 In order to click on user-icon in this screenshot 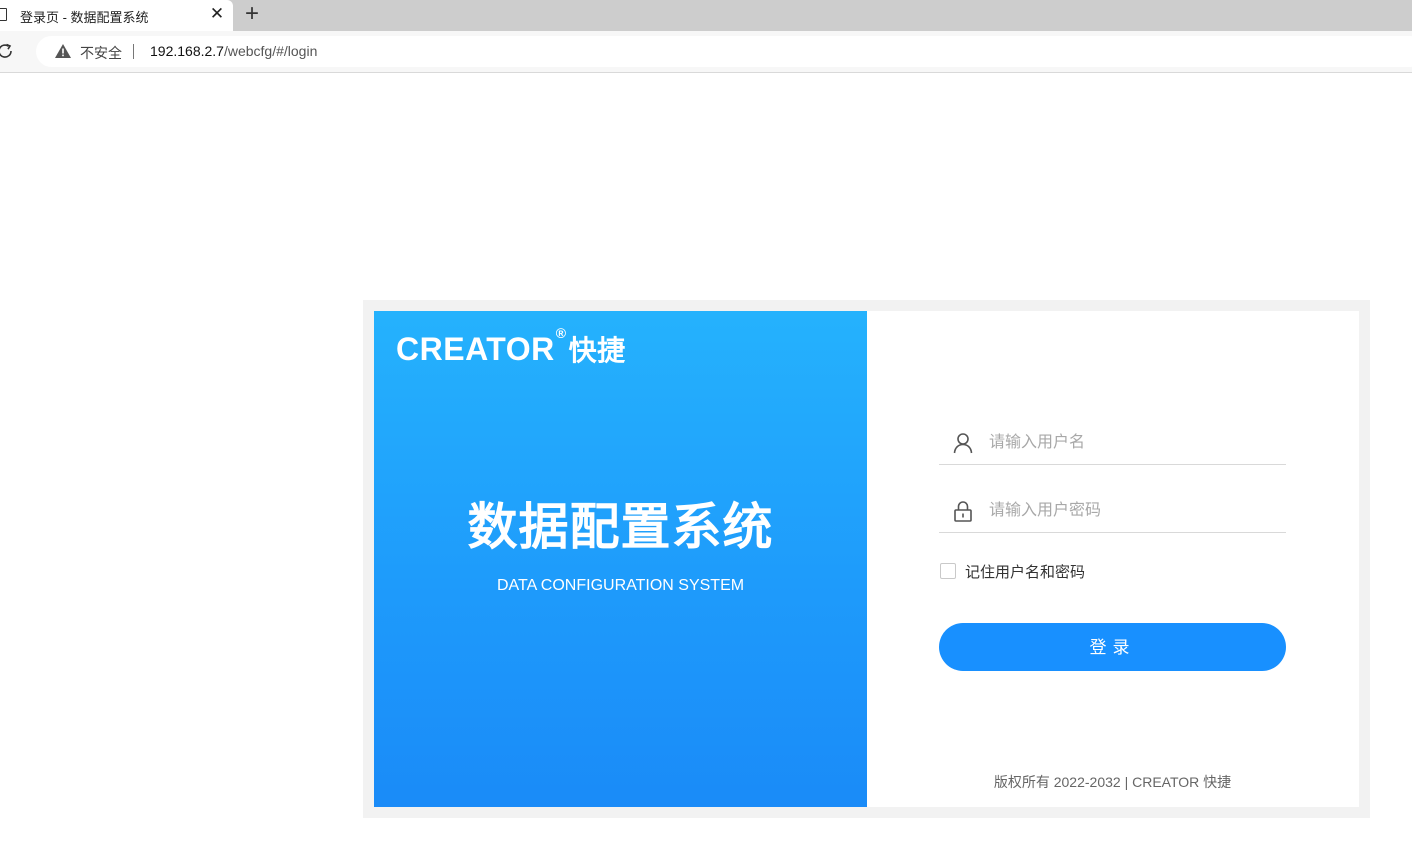, I will do `click(963, 443)`.